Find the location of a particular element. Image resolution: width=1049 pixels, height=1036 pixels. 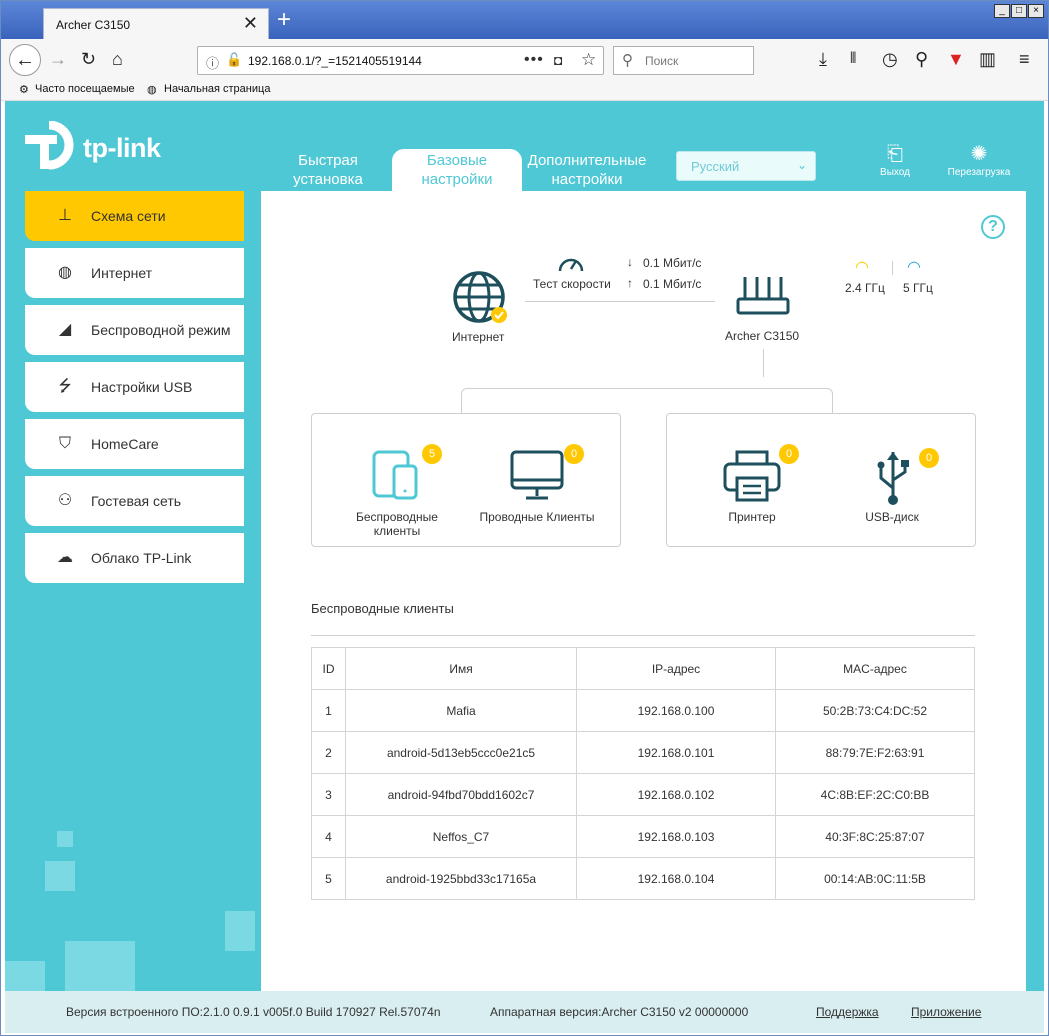

table-title-divider is located at coordinates (643, 635).